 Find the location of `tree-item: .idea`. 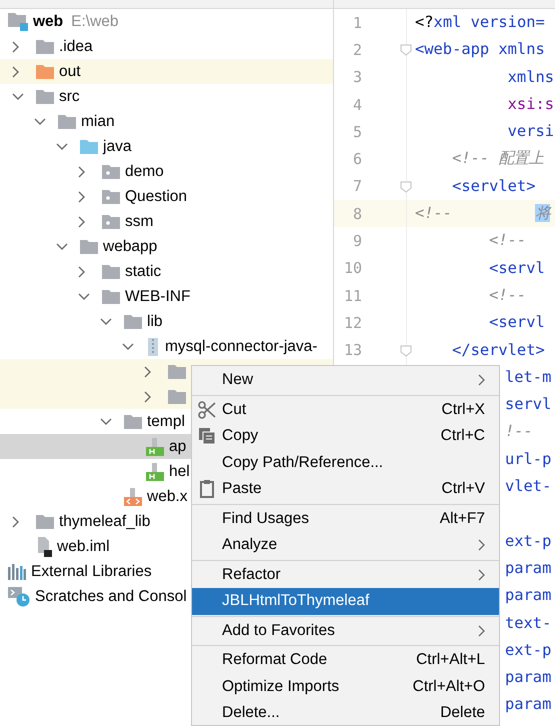

tree-item: .idea is located at coordinates (166, 46).